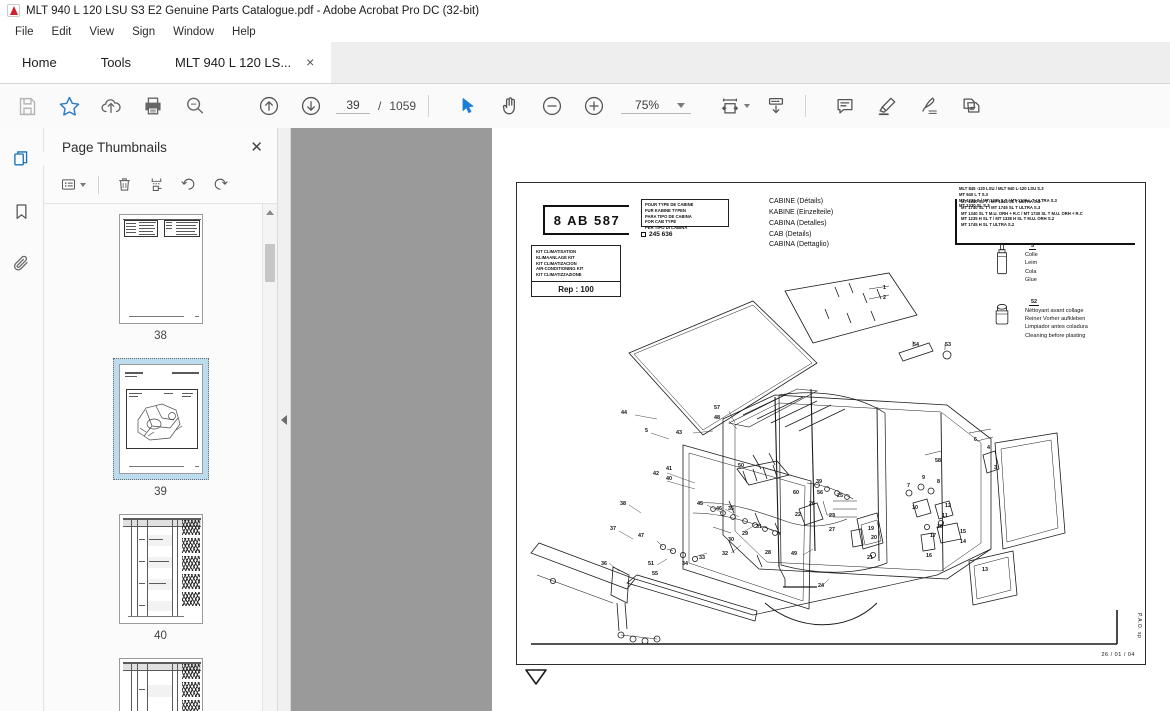 The width and height of the screenshot is (1170, 711). Describe the element at coordinates (22, 211) in the screenshot. I see `rail-bookmarks` at that location.